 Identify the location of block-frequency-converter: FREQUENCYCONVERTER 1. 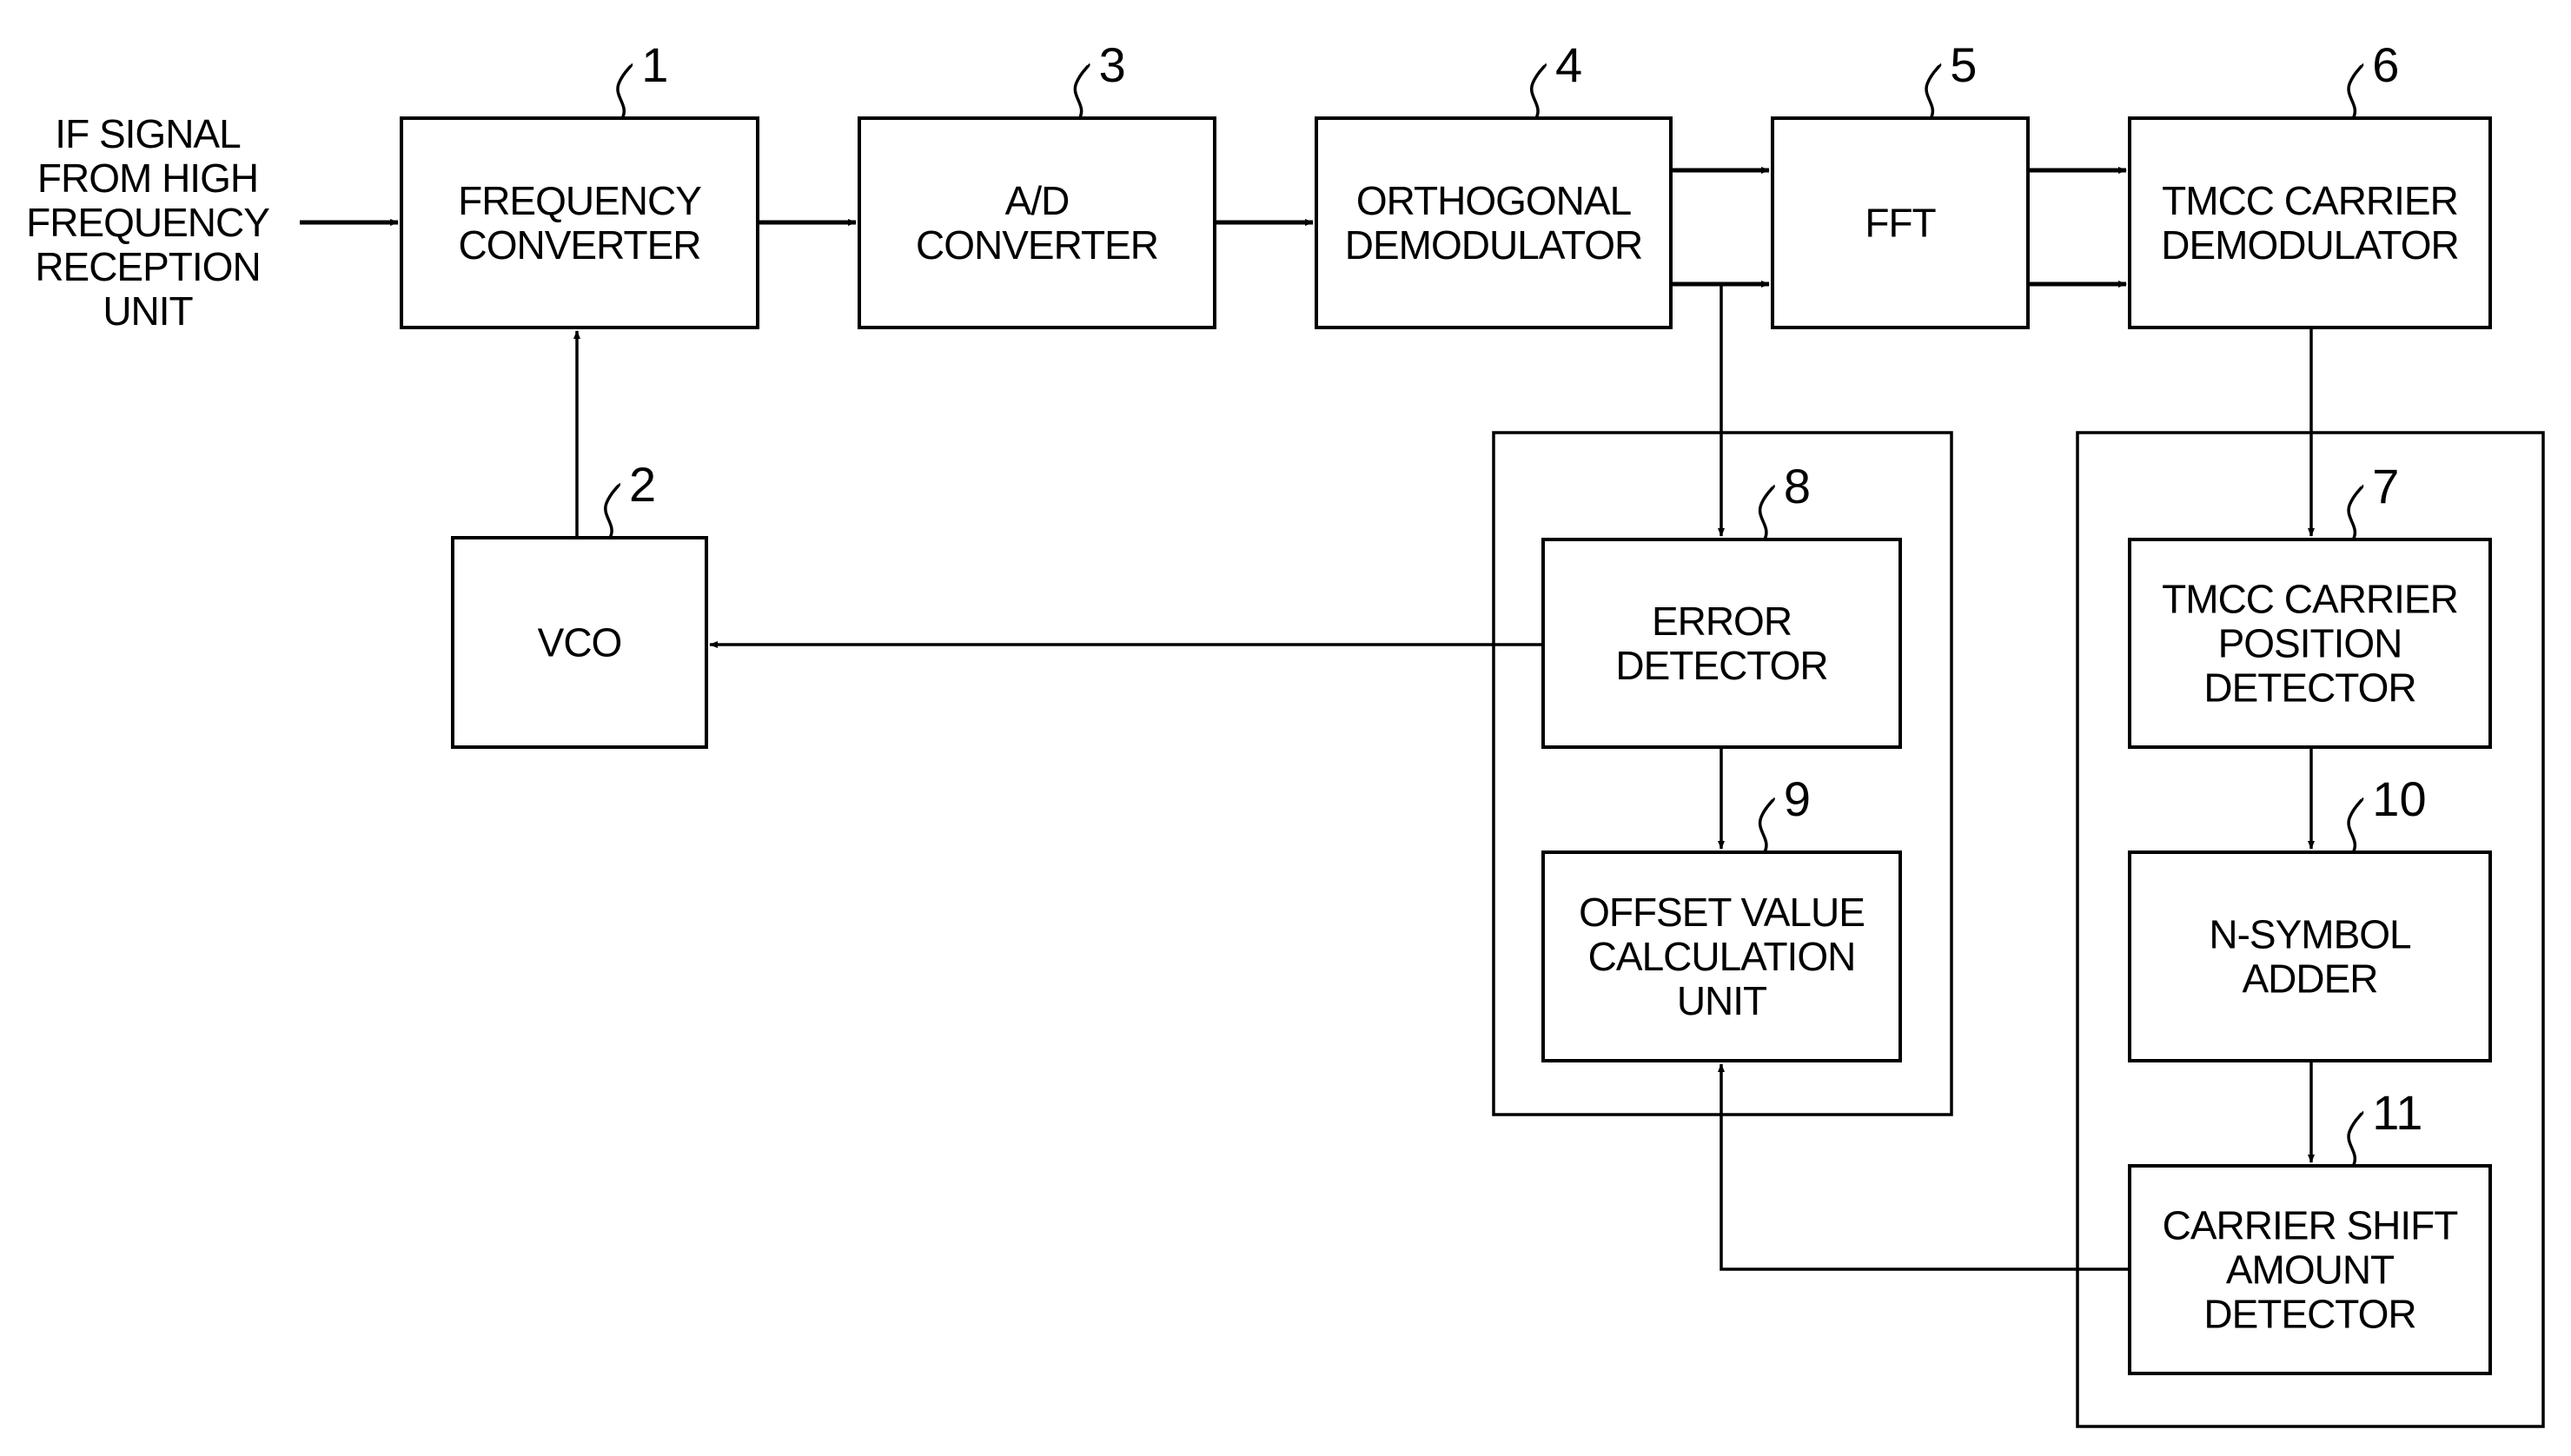
(579, 183).